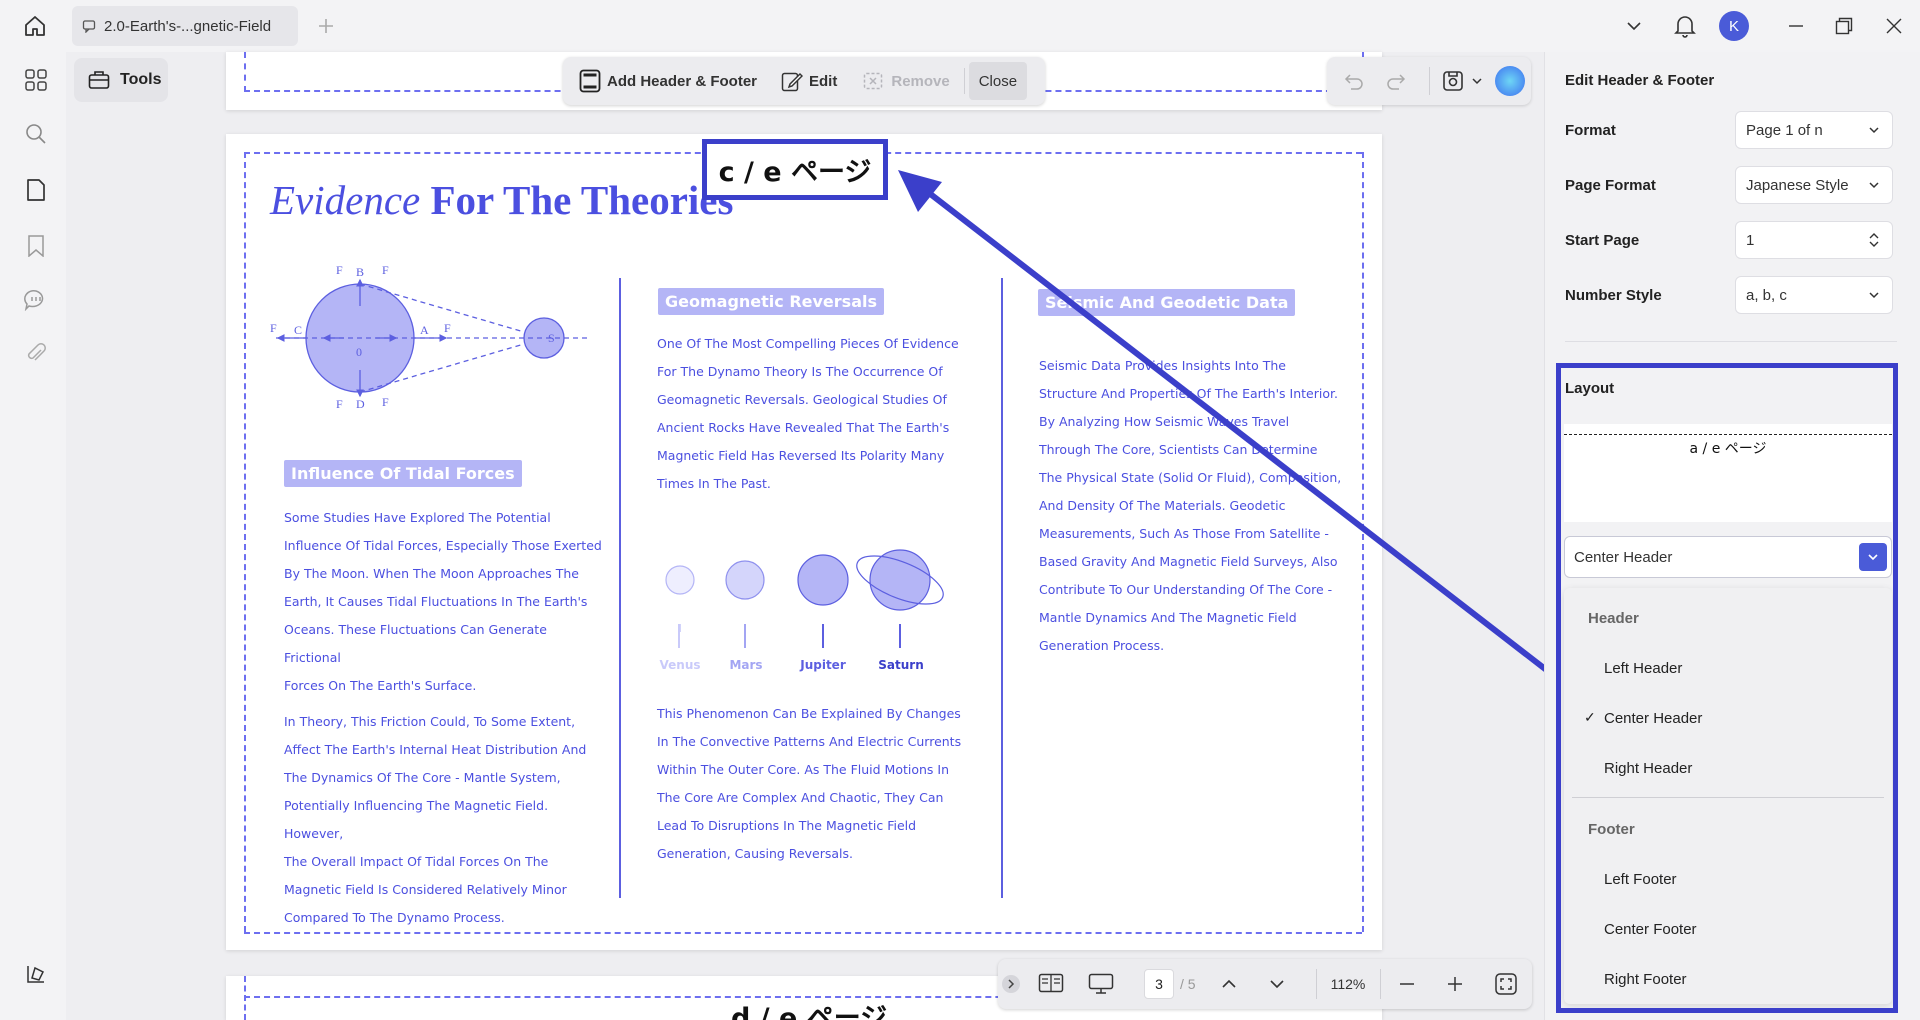  I want to click on close-window-icon, so click(1894, 26).